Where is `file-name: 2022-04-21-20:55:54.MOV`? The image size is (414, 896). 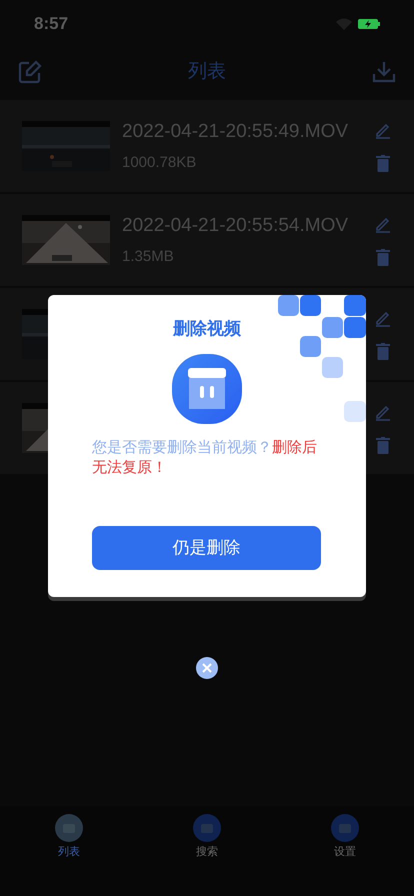 file-name: 2022-04-21-20:55:54.MOV is located at coordinates (236, 226).